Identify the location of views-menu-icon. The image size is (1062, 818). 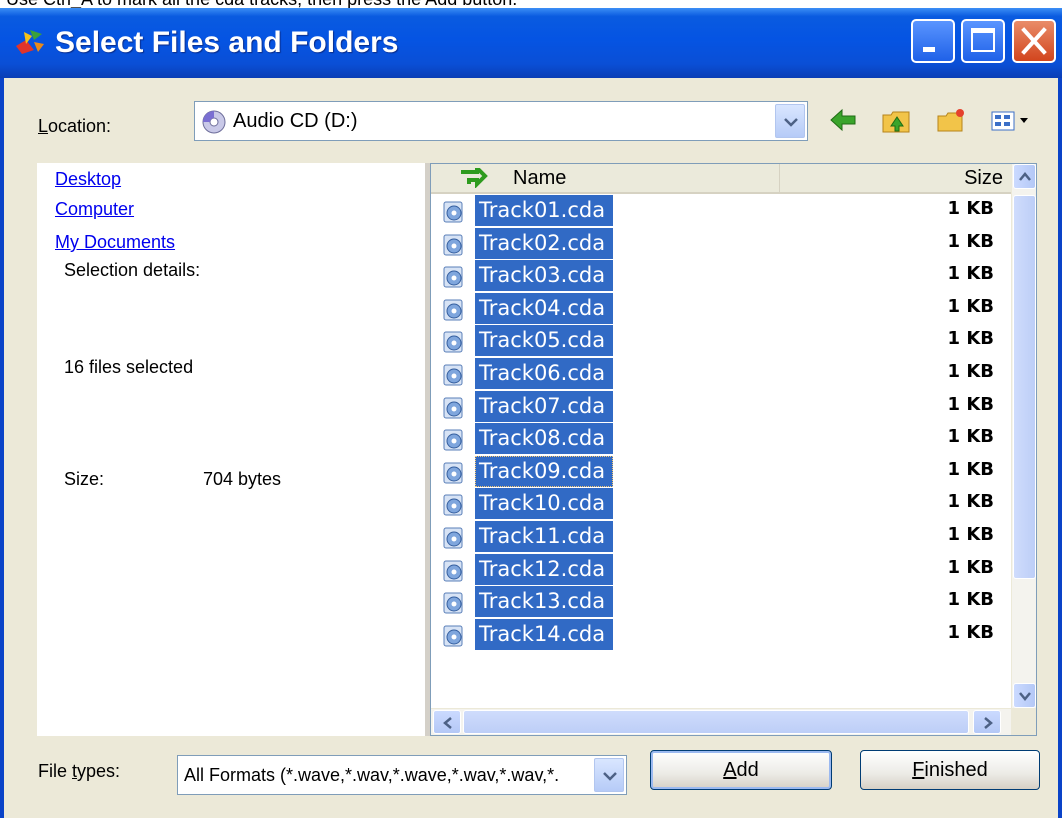
(1011, 120).